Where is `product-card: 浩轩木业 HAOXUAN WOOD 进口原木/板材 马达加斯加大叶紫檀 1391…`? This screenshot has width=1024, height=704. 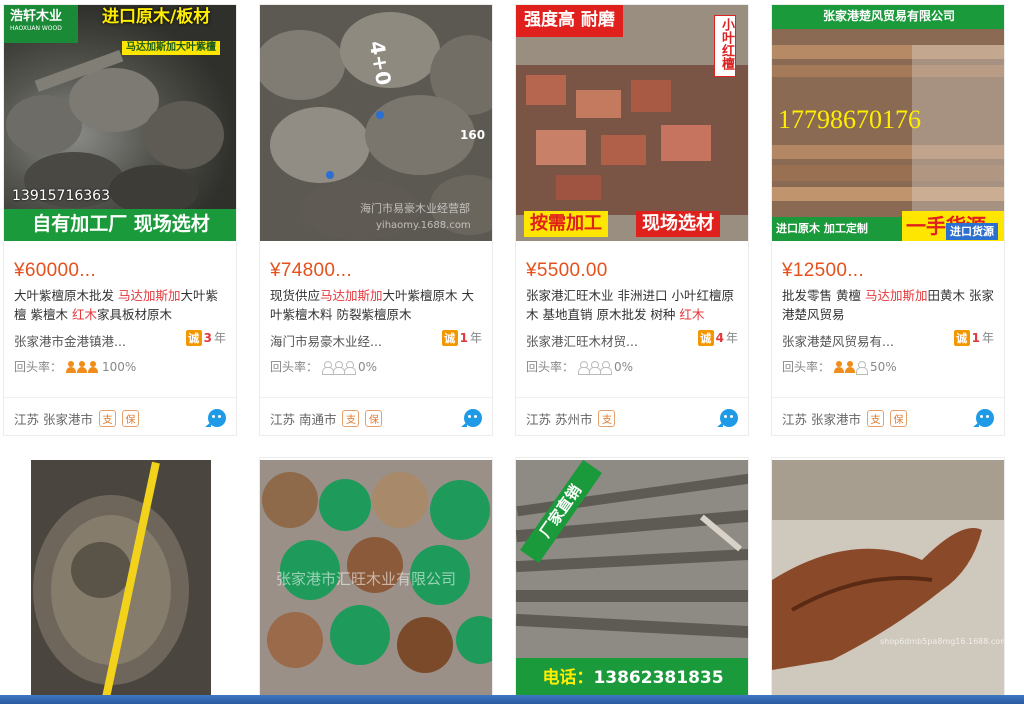 product-card: 浩轩木业 HAOXUAN WOOD 进口原木/板材 马达加斯加大叶紫檀 1391… is located at coordinates (120, 220).